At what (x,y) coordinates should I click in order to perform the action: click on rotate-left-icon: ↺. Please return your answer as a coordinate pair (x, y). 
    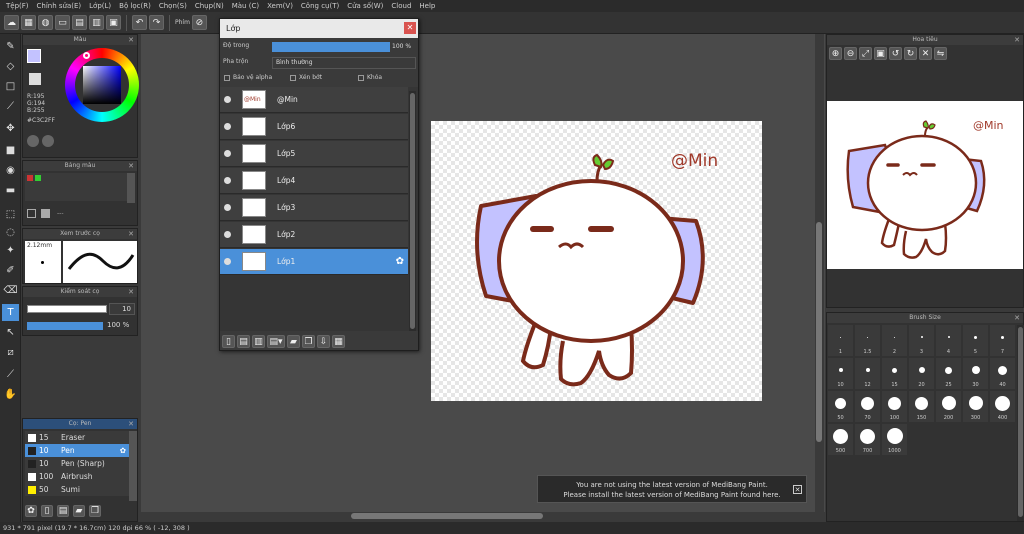
    Looking at the image, I should click on (895, 53).